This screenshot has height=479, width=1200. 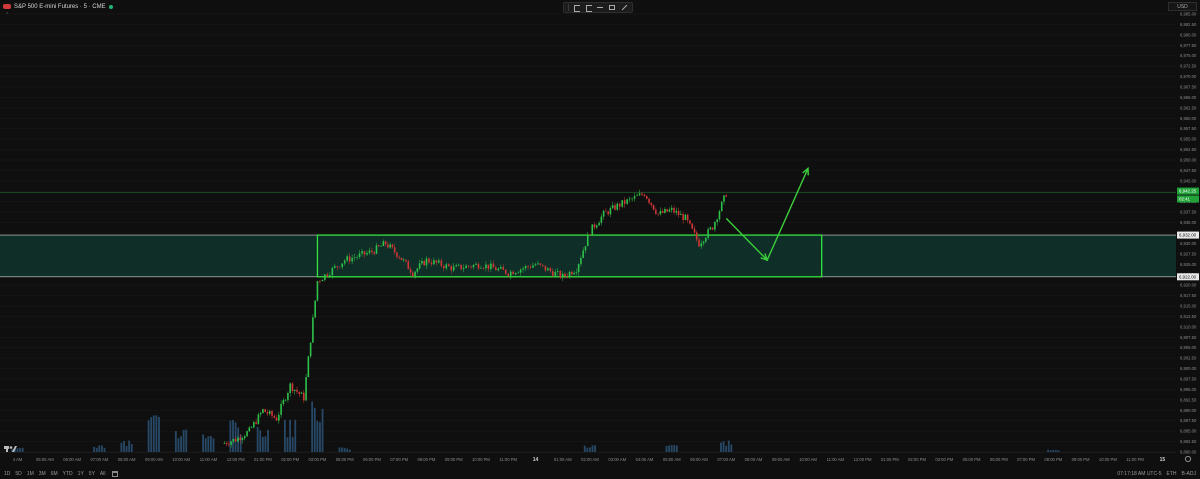 What do you see at coordinates (1026, 459) in the screenshot?
I see `time-tick-label: 07:00 PM` at bounding box center [1026, 459].